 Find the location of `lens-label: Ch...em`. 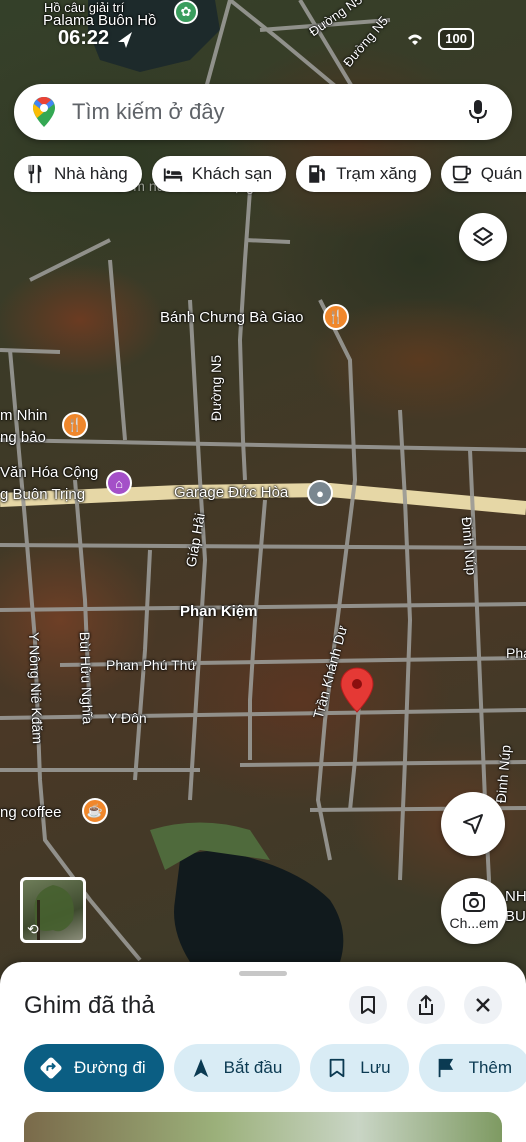

lens-label: Ch...em is located at coordinates (474, 923).